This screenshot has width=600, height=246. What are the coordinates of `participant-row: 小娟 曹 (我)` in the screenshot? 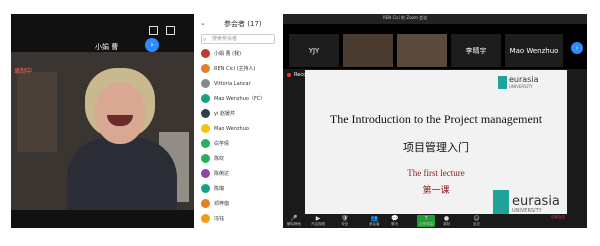 It's located at (221, 53).